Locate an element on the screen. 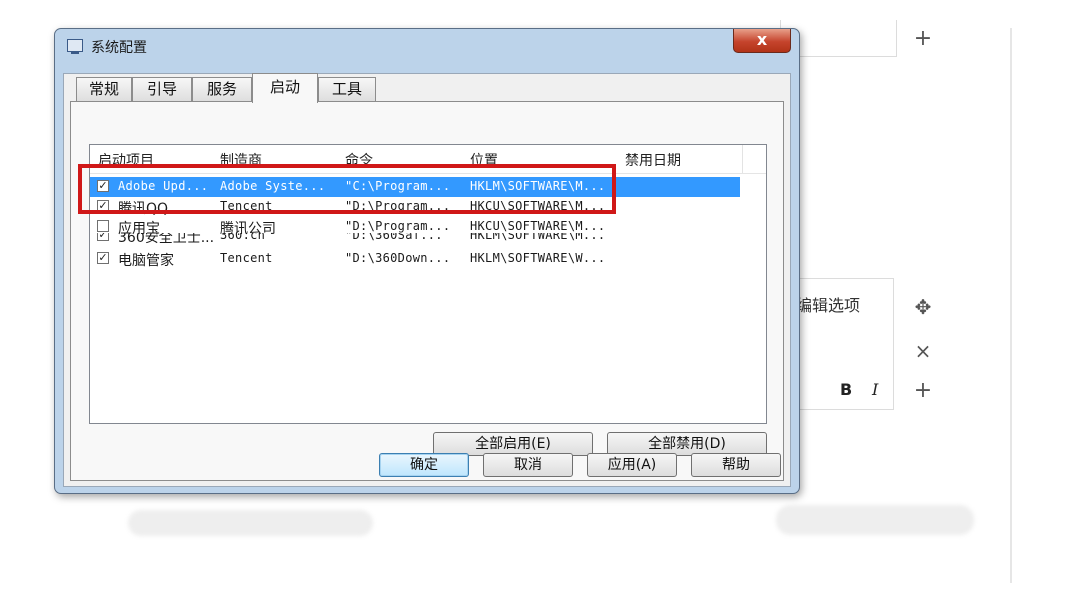  move-icon: ✥ is located at coordinates (923, 307).